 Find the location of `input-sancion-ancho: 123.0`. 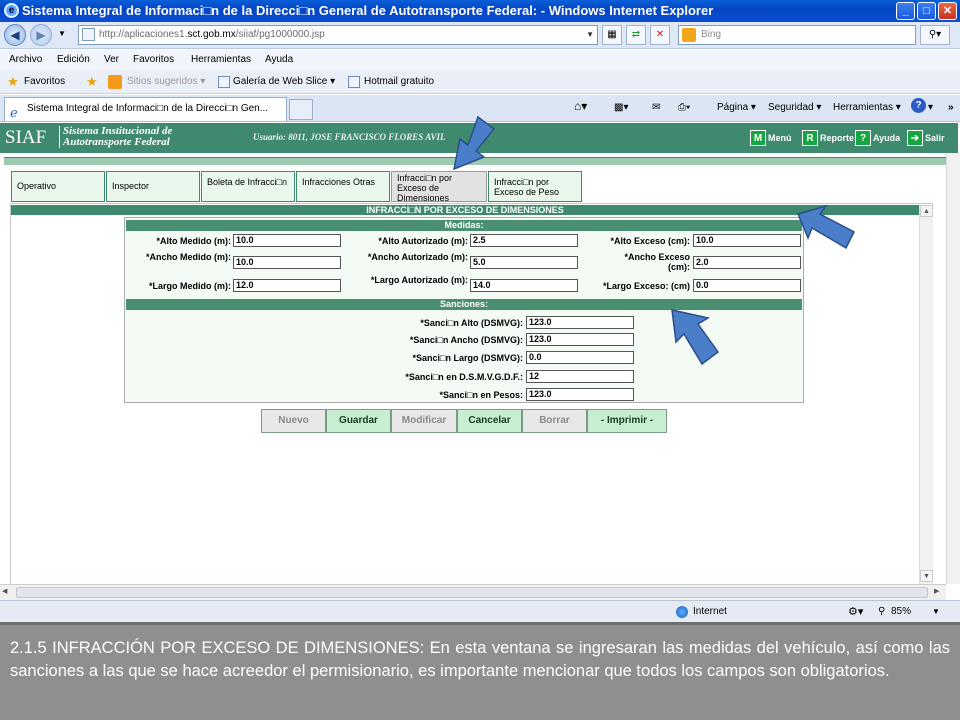

input-sancion-ancho: 123.0 is located at coordinates (580, 339).